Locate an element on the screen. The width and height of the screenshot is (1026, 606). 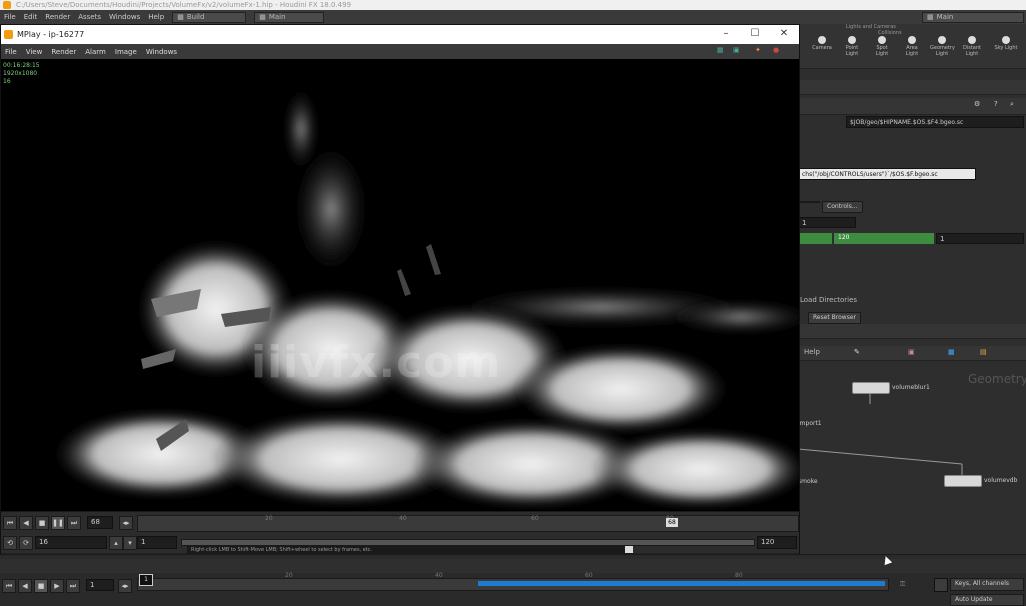
tl-tick: 40 is located at coordinates (439, 575).